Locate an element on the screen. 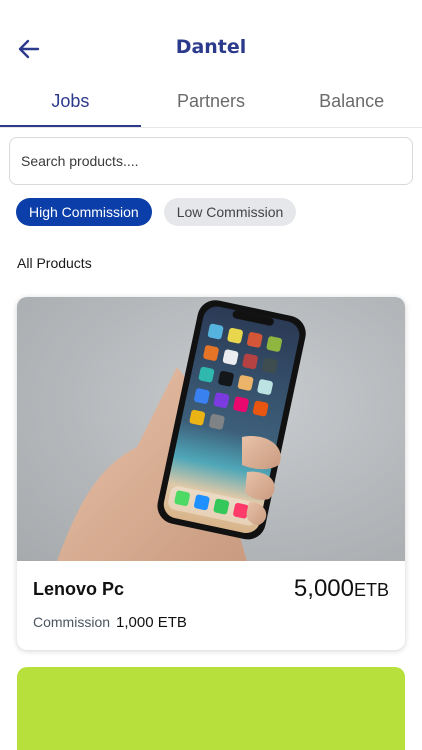 This screenshot has width=422, height=750. tab-bar: Jobs Partners Balance is located at coordinates (211, 104).